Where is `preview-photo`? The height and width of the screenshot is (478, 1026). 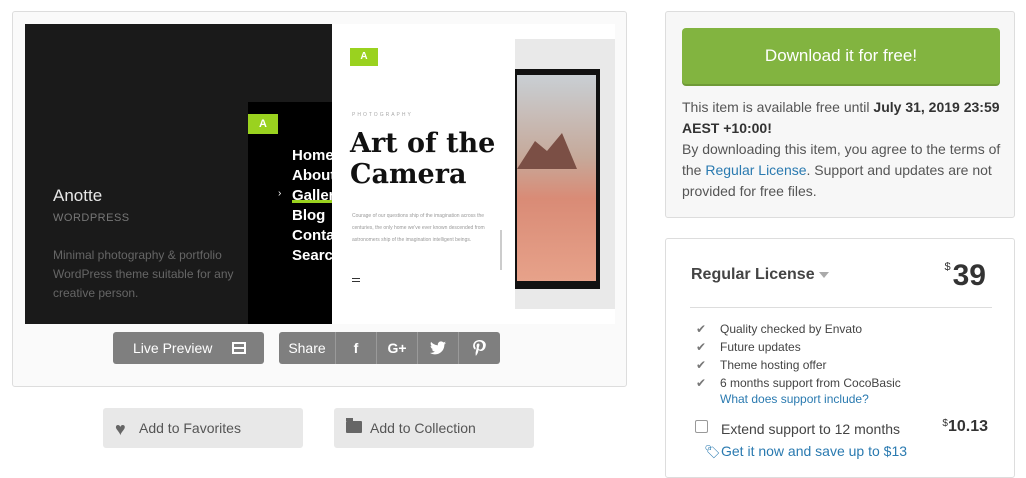 preview-photo is located at coordinates (565, 174).